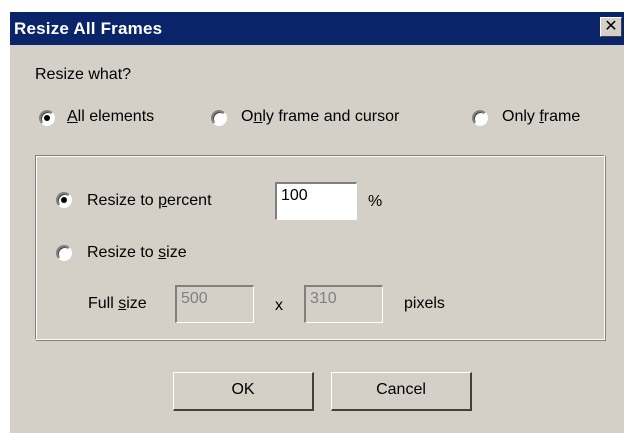  I want to click on radio-resize-to-size-label: Resize to size, so click(137, 252).